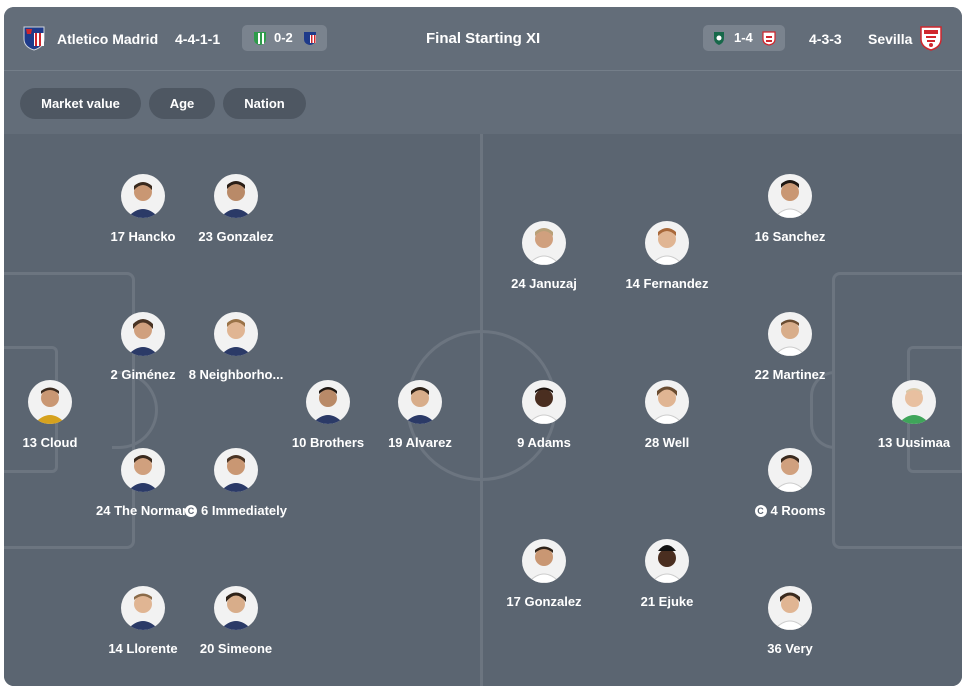  I want to click on player-name: 19 Alvarez, so click(420, 442).